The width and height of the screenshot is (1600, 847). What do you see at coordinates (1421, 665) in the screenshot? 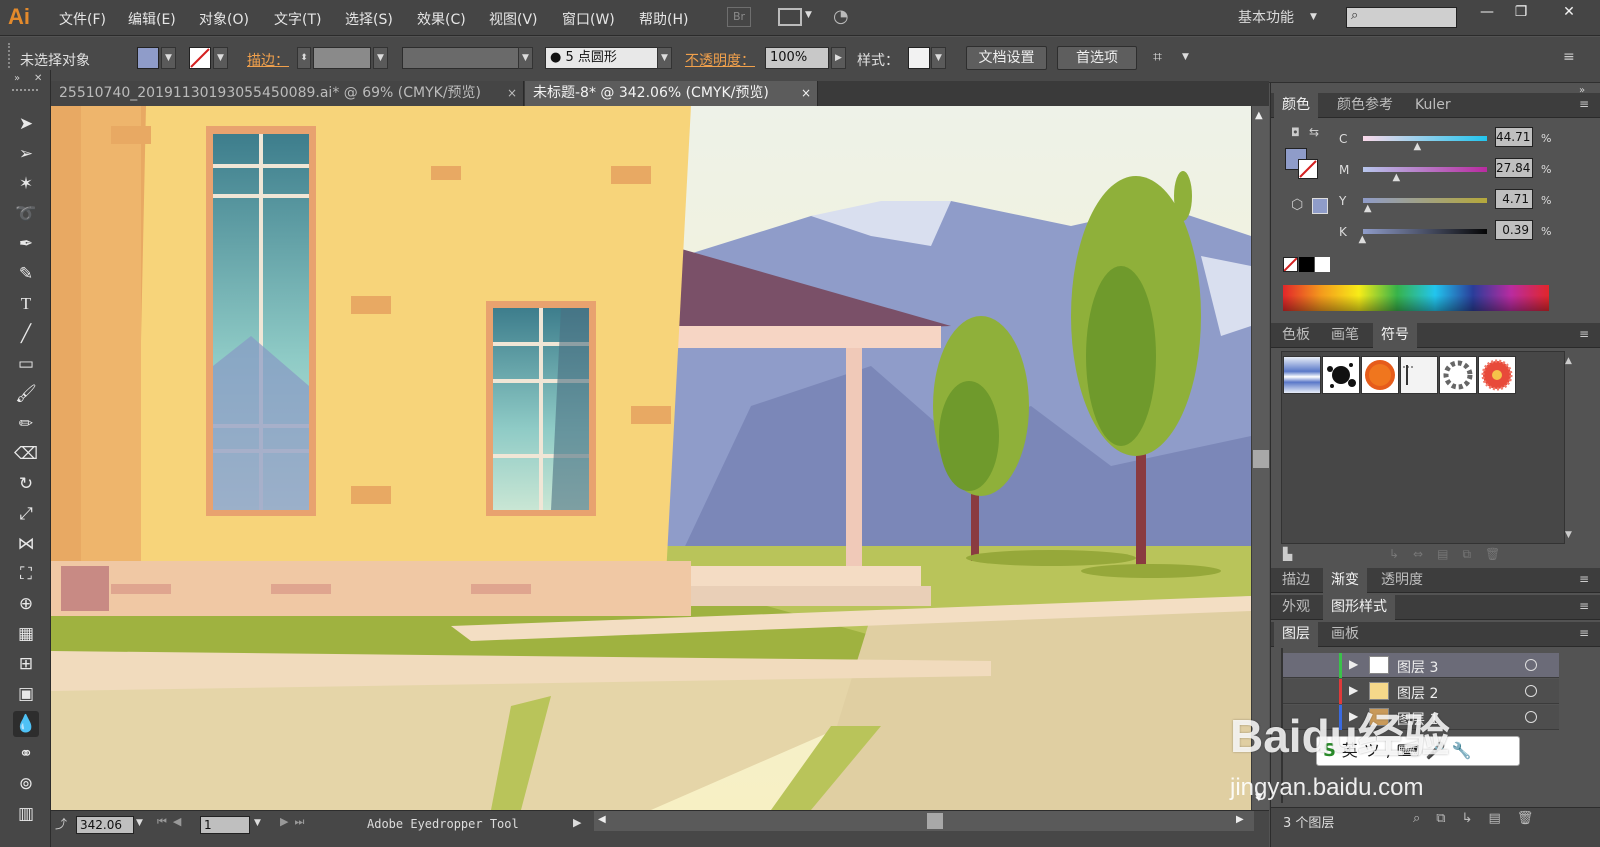
I see `layer-row: ▶ 图层 3` at bounding box center [1421, 665].